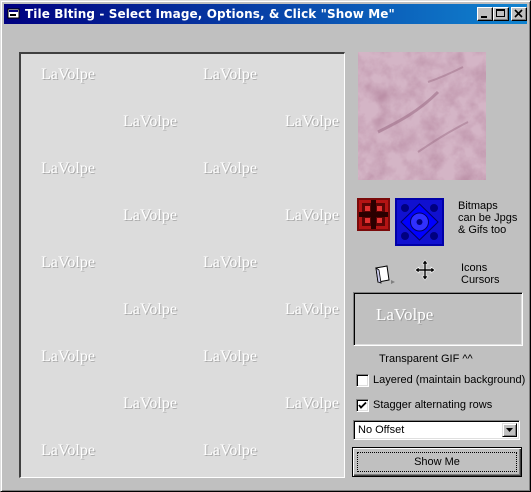  Describe the element at coordinates (488, 218) in the screenshot. I see `bitmaps-note: Bitmaps can be Jpgs & Gifs too` at that location.